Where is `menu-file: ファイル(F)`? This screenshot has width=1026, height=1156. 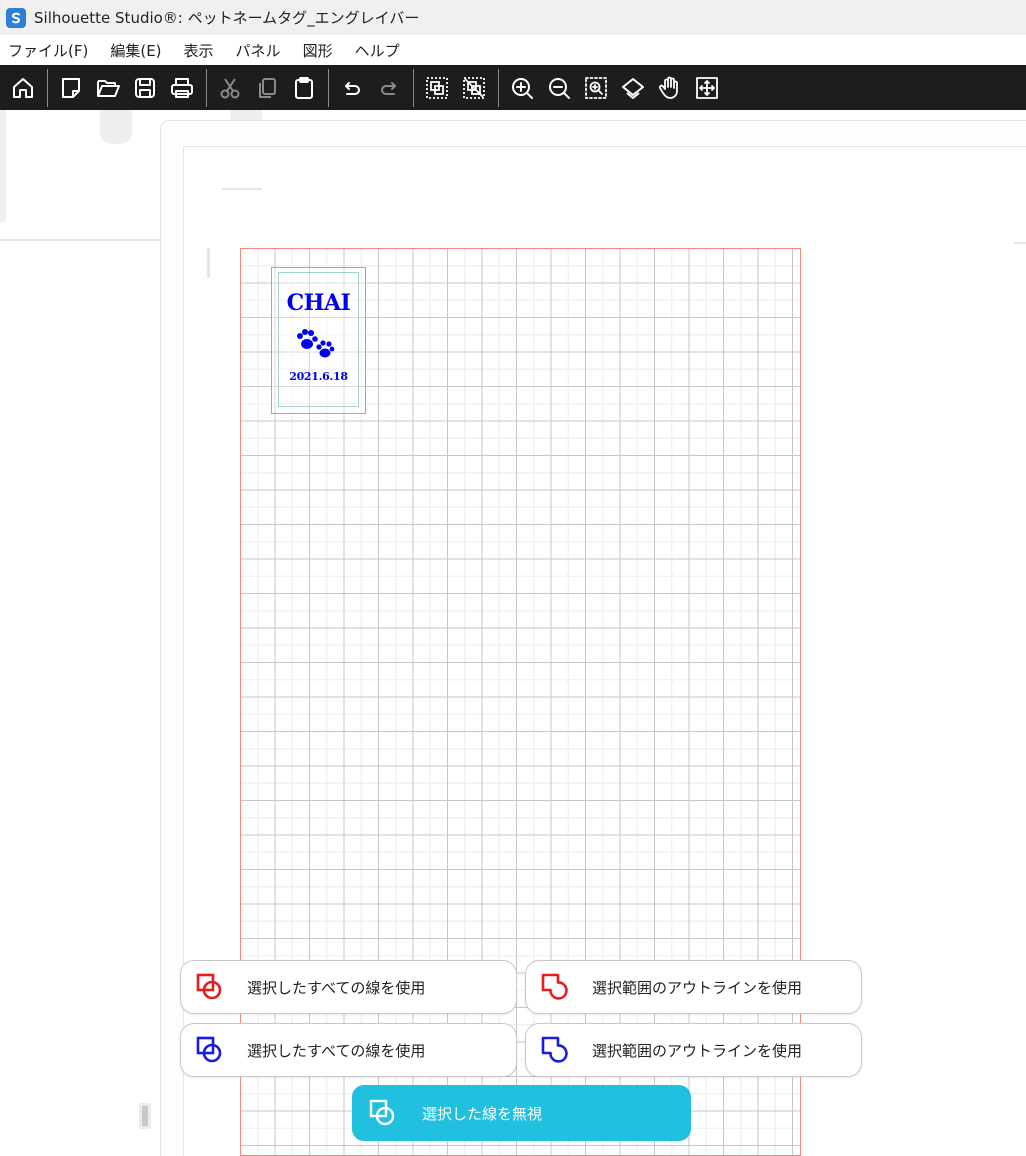
menu-file: ファイル(F) is located at coordinates (48, 50).